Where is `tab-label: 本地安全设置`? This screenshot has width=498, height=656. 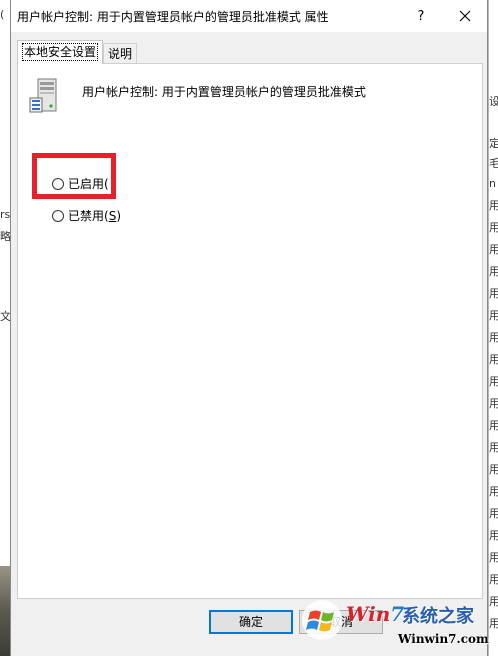
tab-label: 本地安全设置 is located at coordinates (60, 52).